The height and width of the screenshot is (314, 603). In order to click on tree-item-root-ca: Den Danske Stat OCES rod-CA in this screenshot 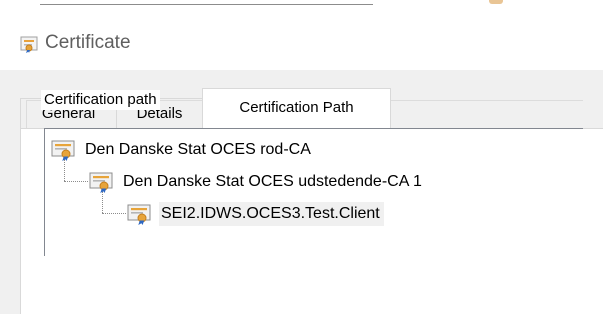, I will do `click(183, 150)`.